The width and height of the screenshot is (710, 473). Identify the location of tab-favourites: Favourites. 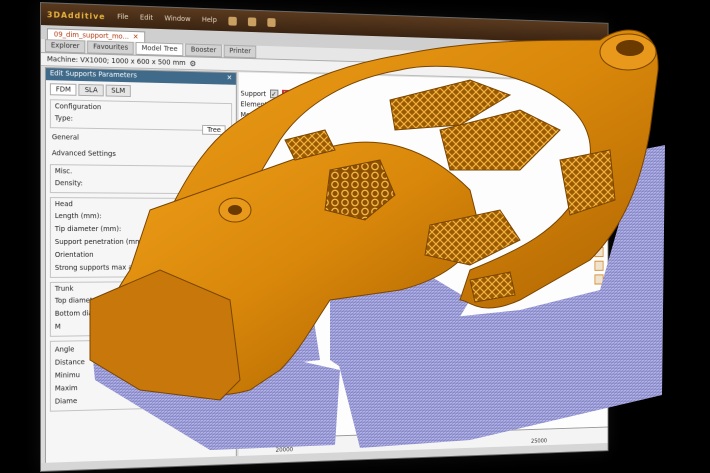
(110, 47).